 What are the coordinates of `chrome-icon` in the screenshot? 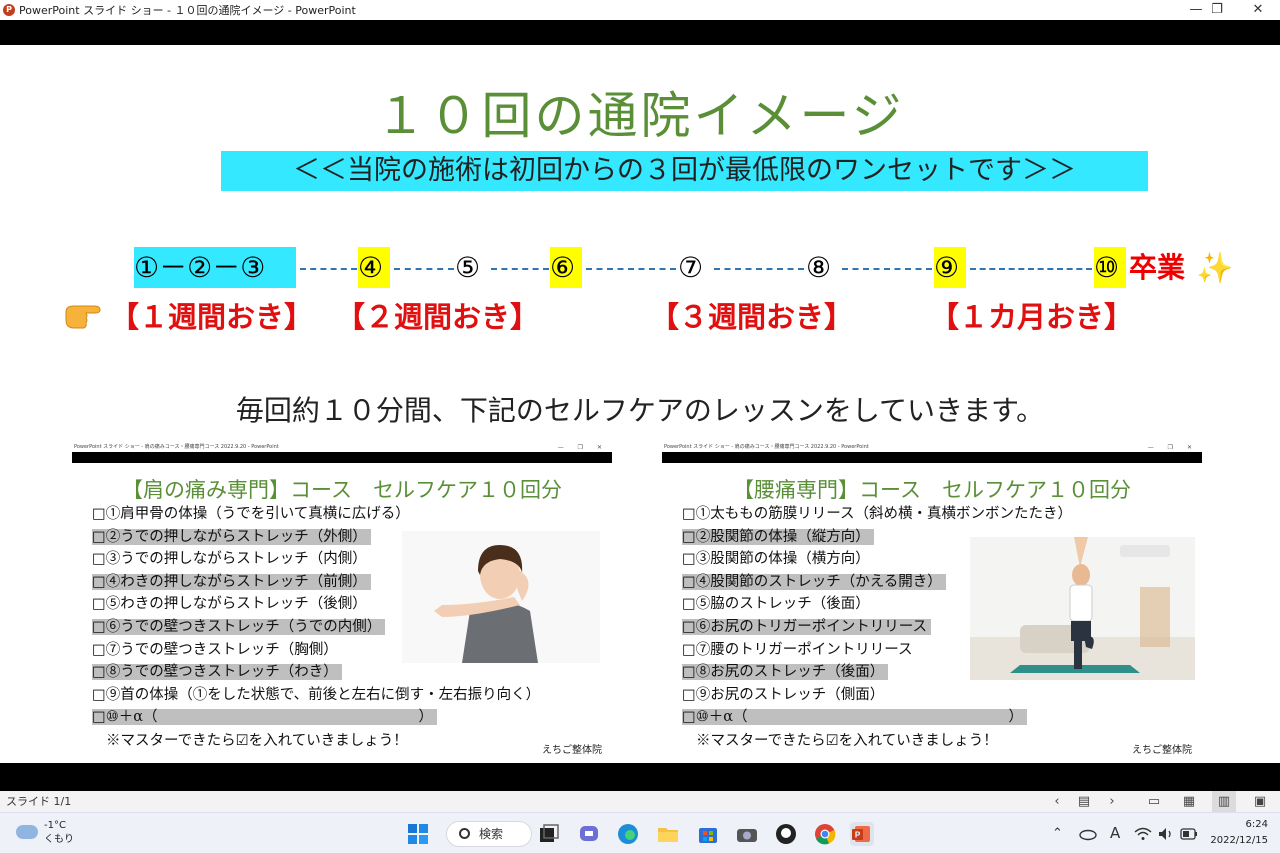 It's located at (825, 834).